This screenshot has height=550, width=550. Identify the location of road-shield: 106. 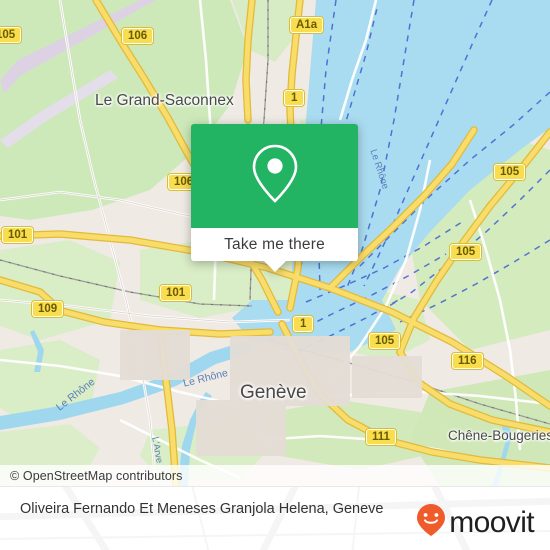
(138, 36).